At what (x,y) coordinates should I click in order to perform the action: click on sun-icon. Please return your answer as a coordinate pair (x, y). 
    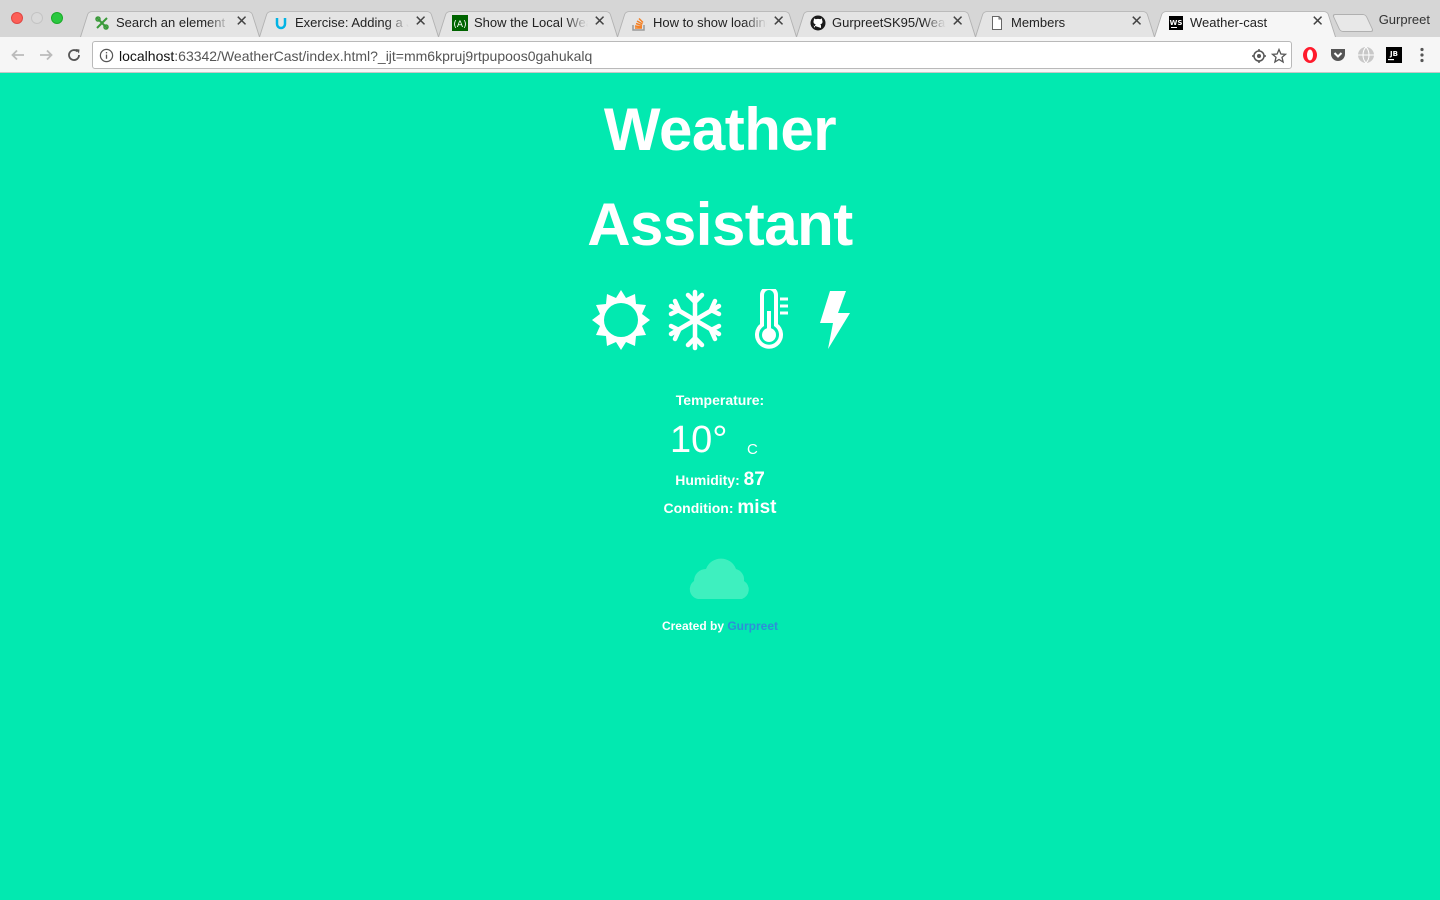
    Looking at the image, I should click on (621, 320).